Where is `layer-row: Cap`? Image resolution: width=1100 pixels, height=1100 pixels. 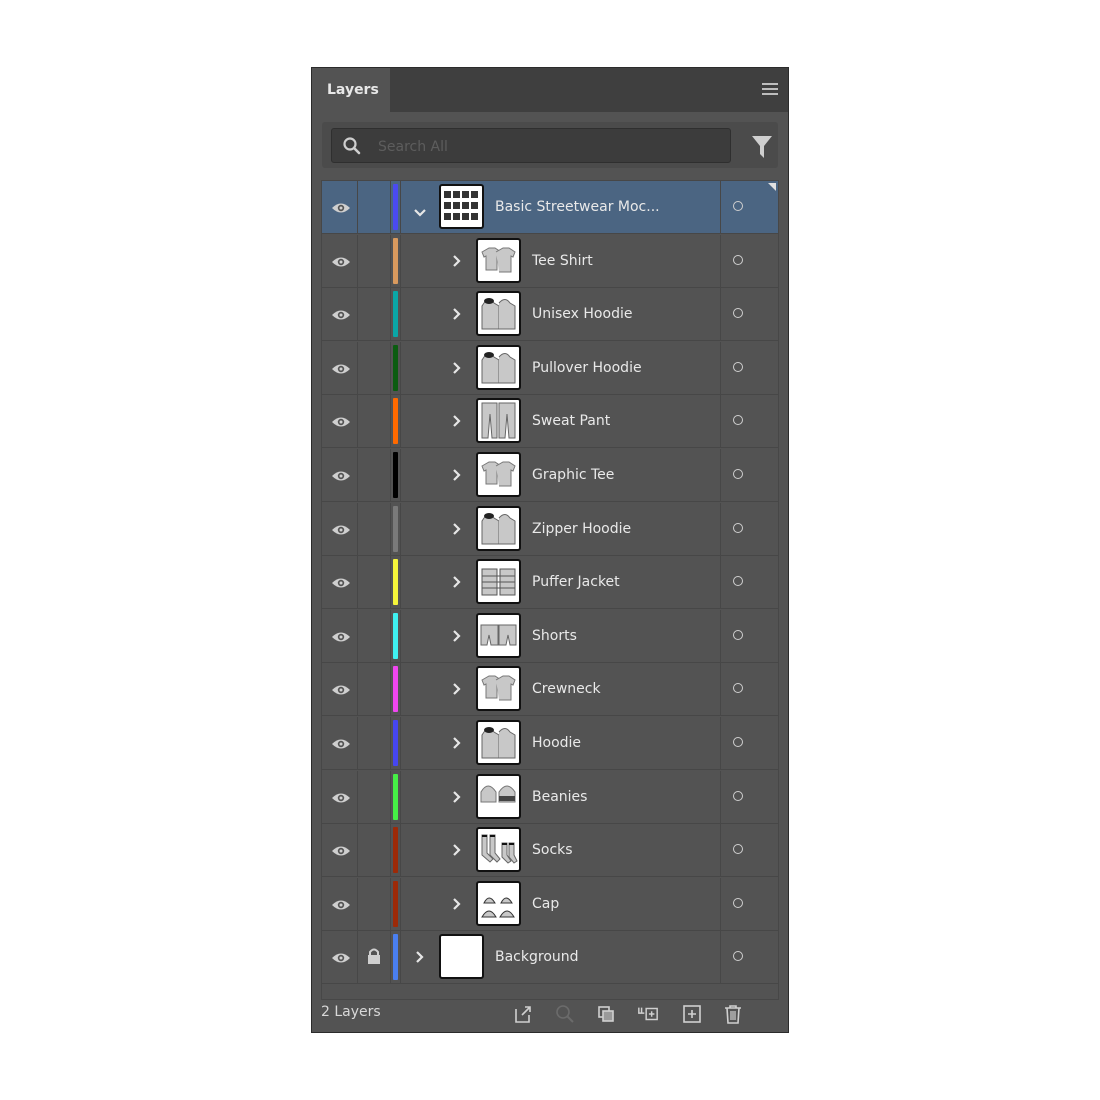 layer-row: Cap is located at coordinates (550, 904).